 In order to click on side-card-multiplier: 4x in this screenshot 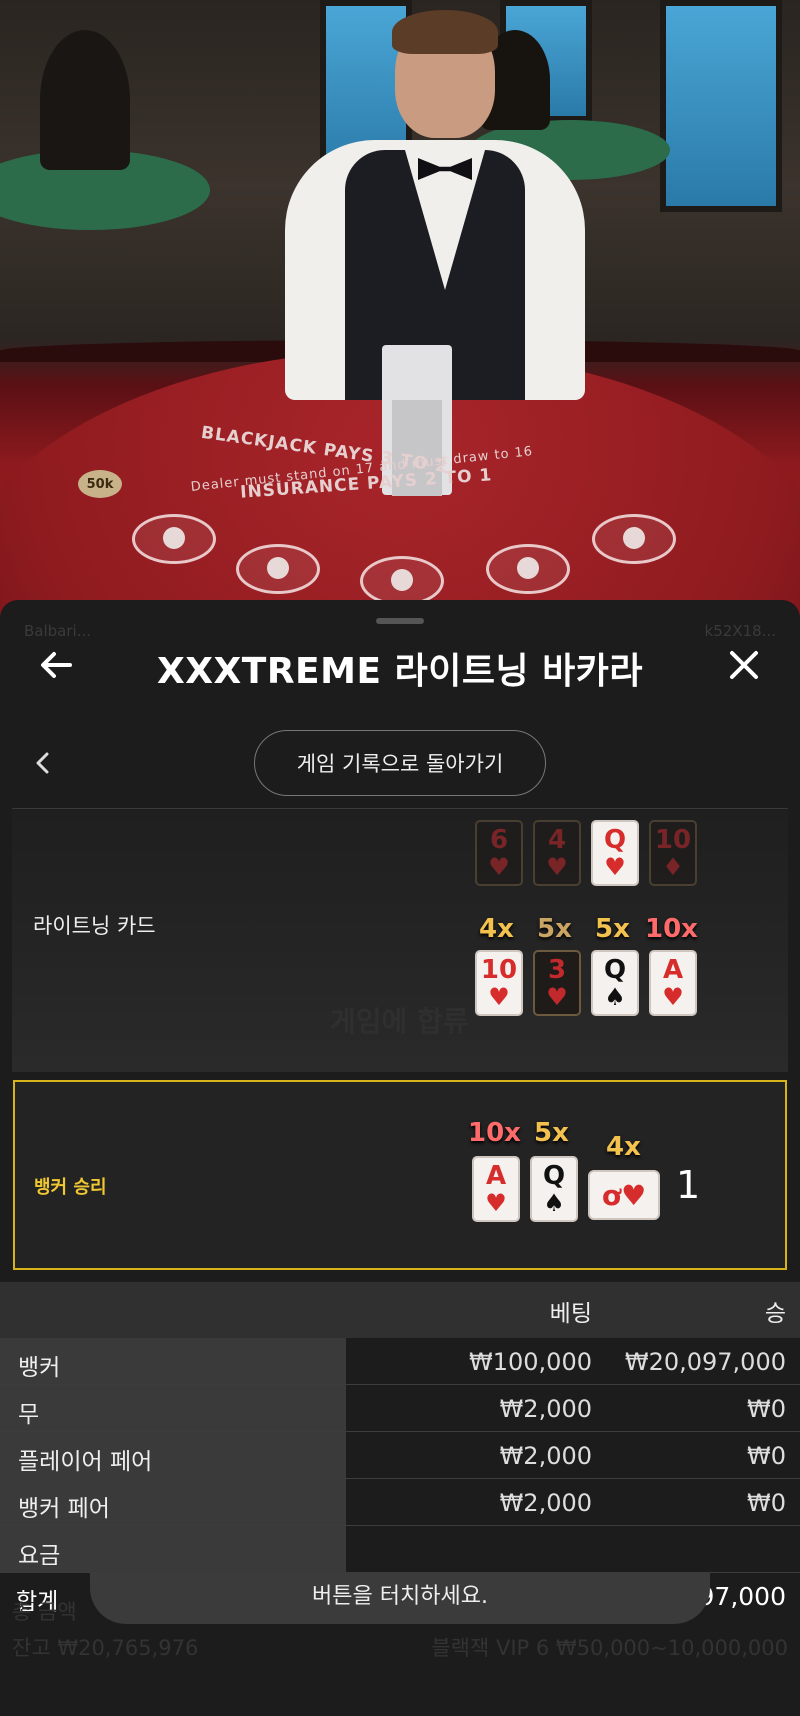, I will do `click(623, 1147)`.